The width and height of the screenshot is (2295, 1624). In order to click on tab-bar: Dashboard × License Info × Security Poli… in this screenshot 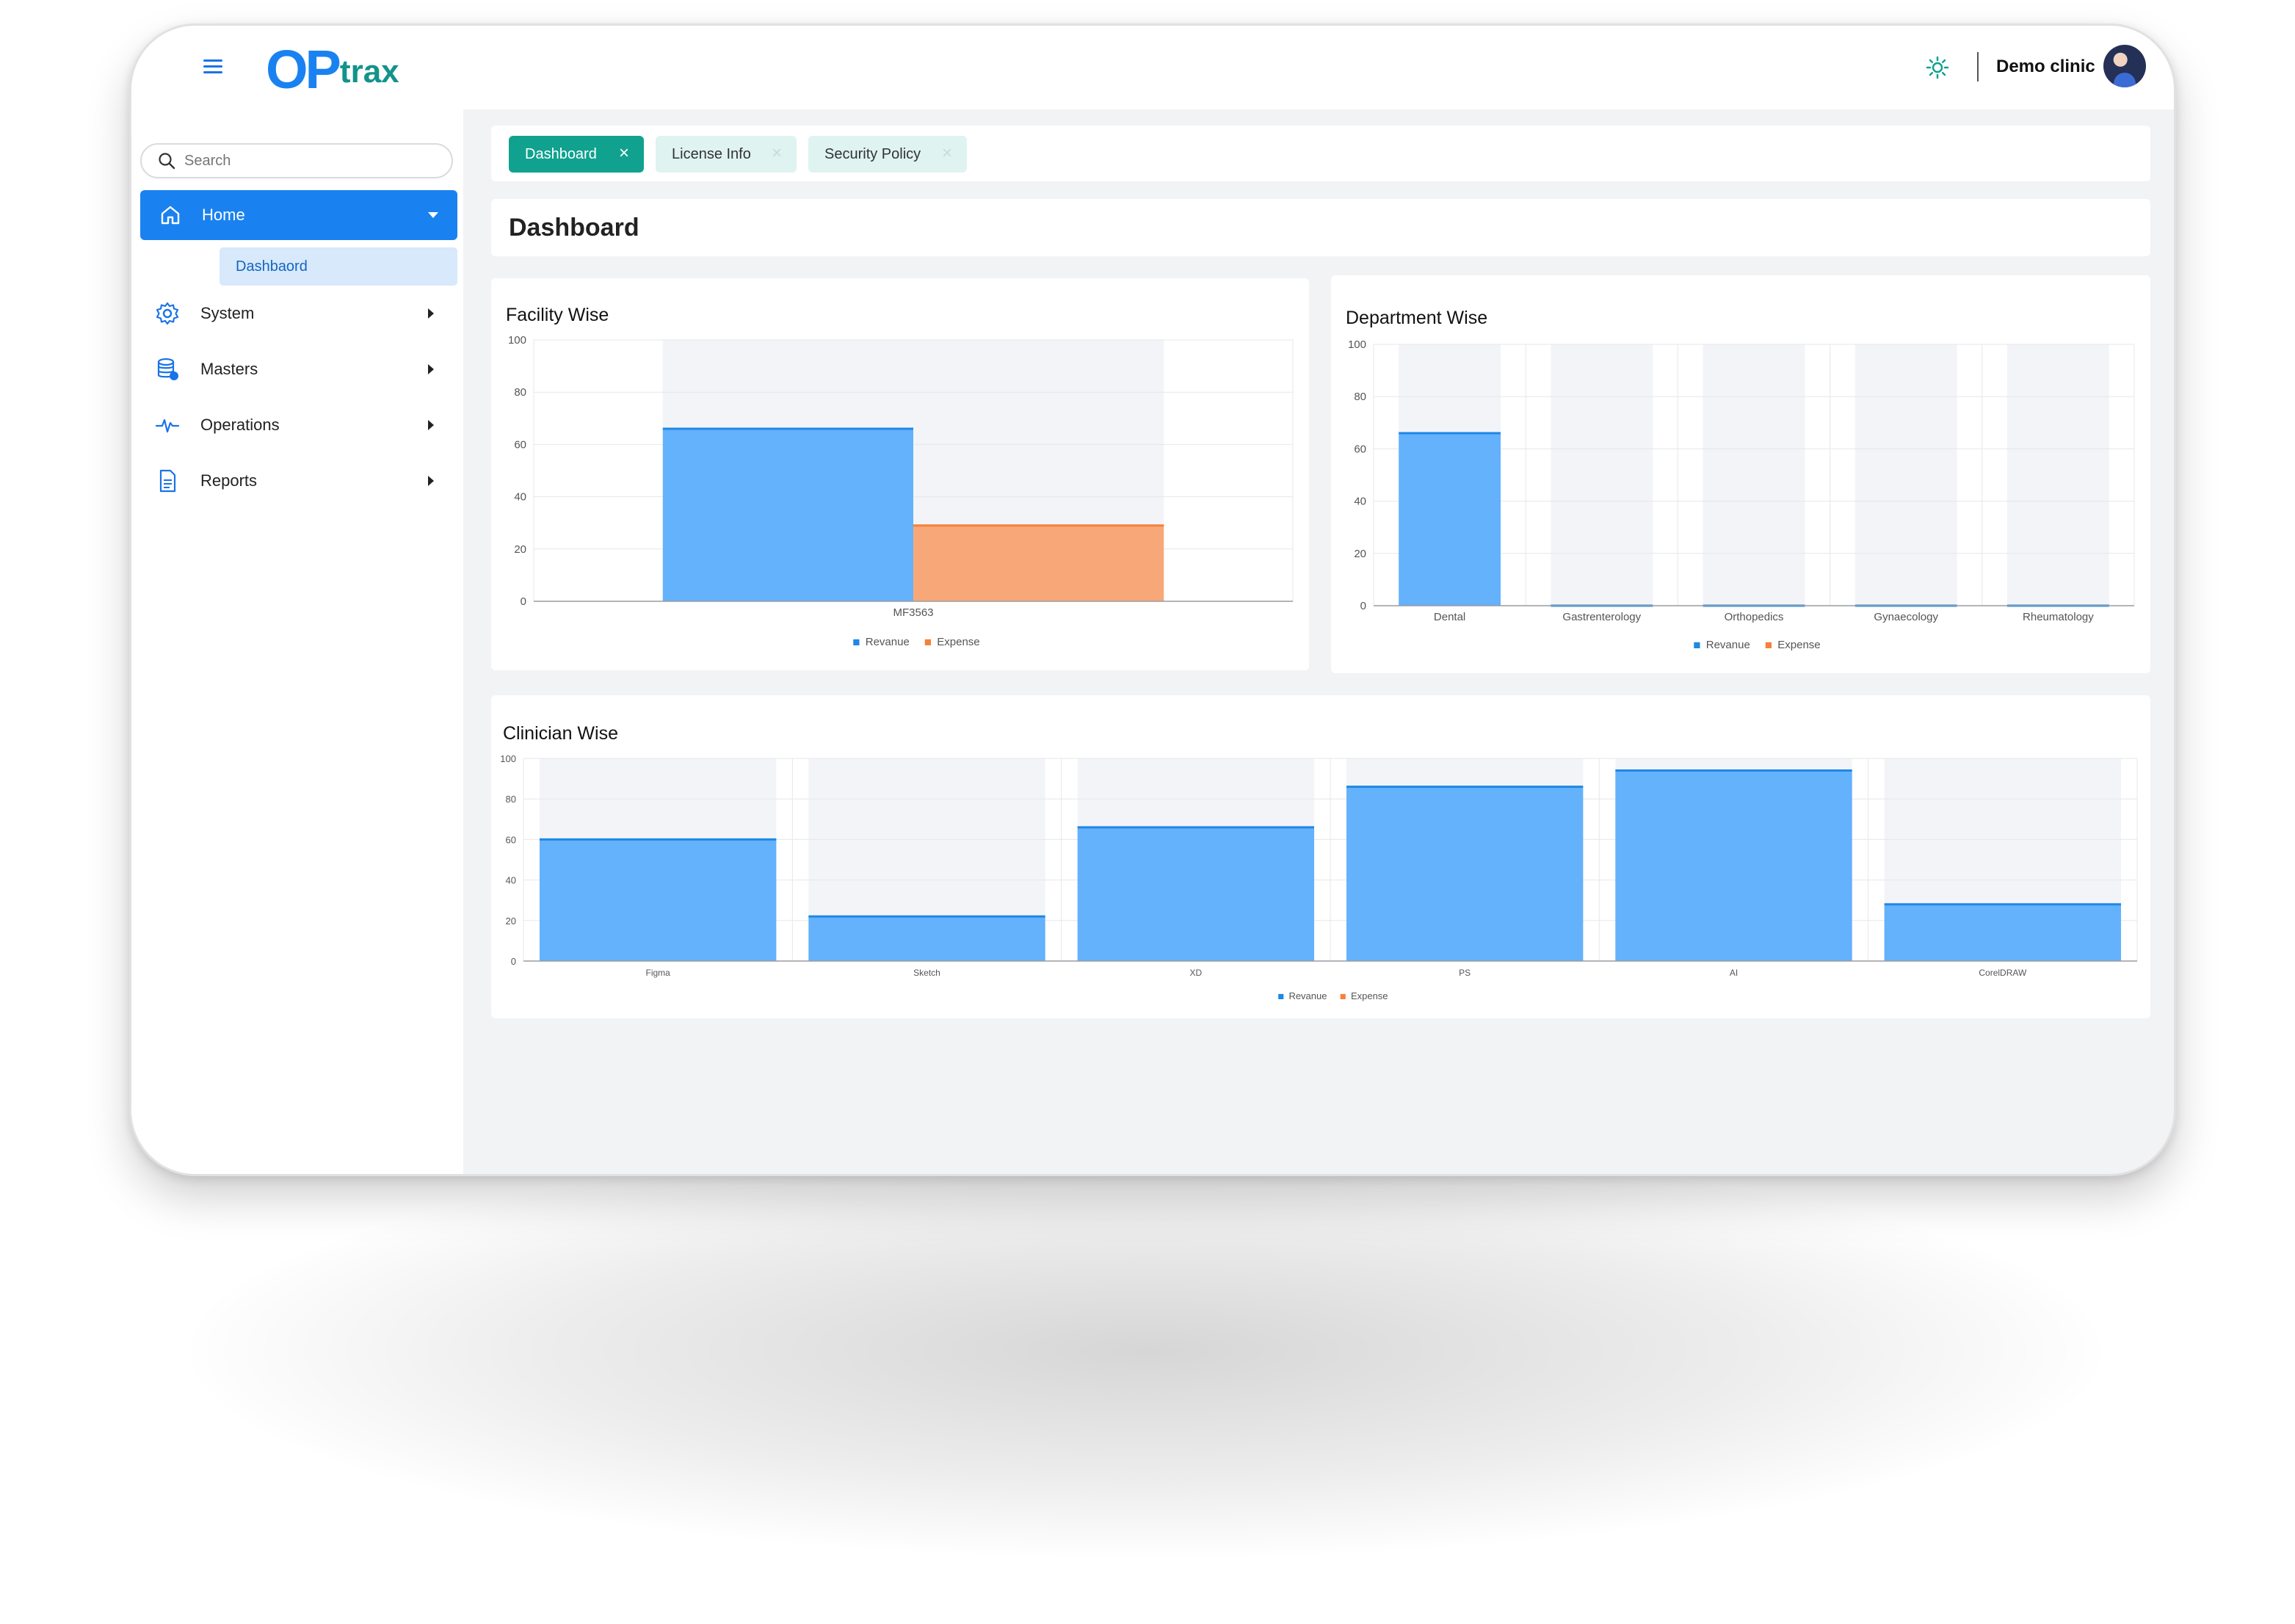, I will do `click(1320, 153)`.